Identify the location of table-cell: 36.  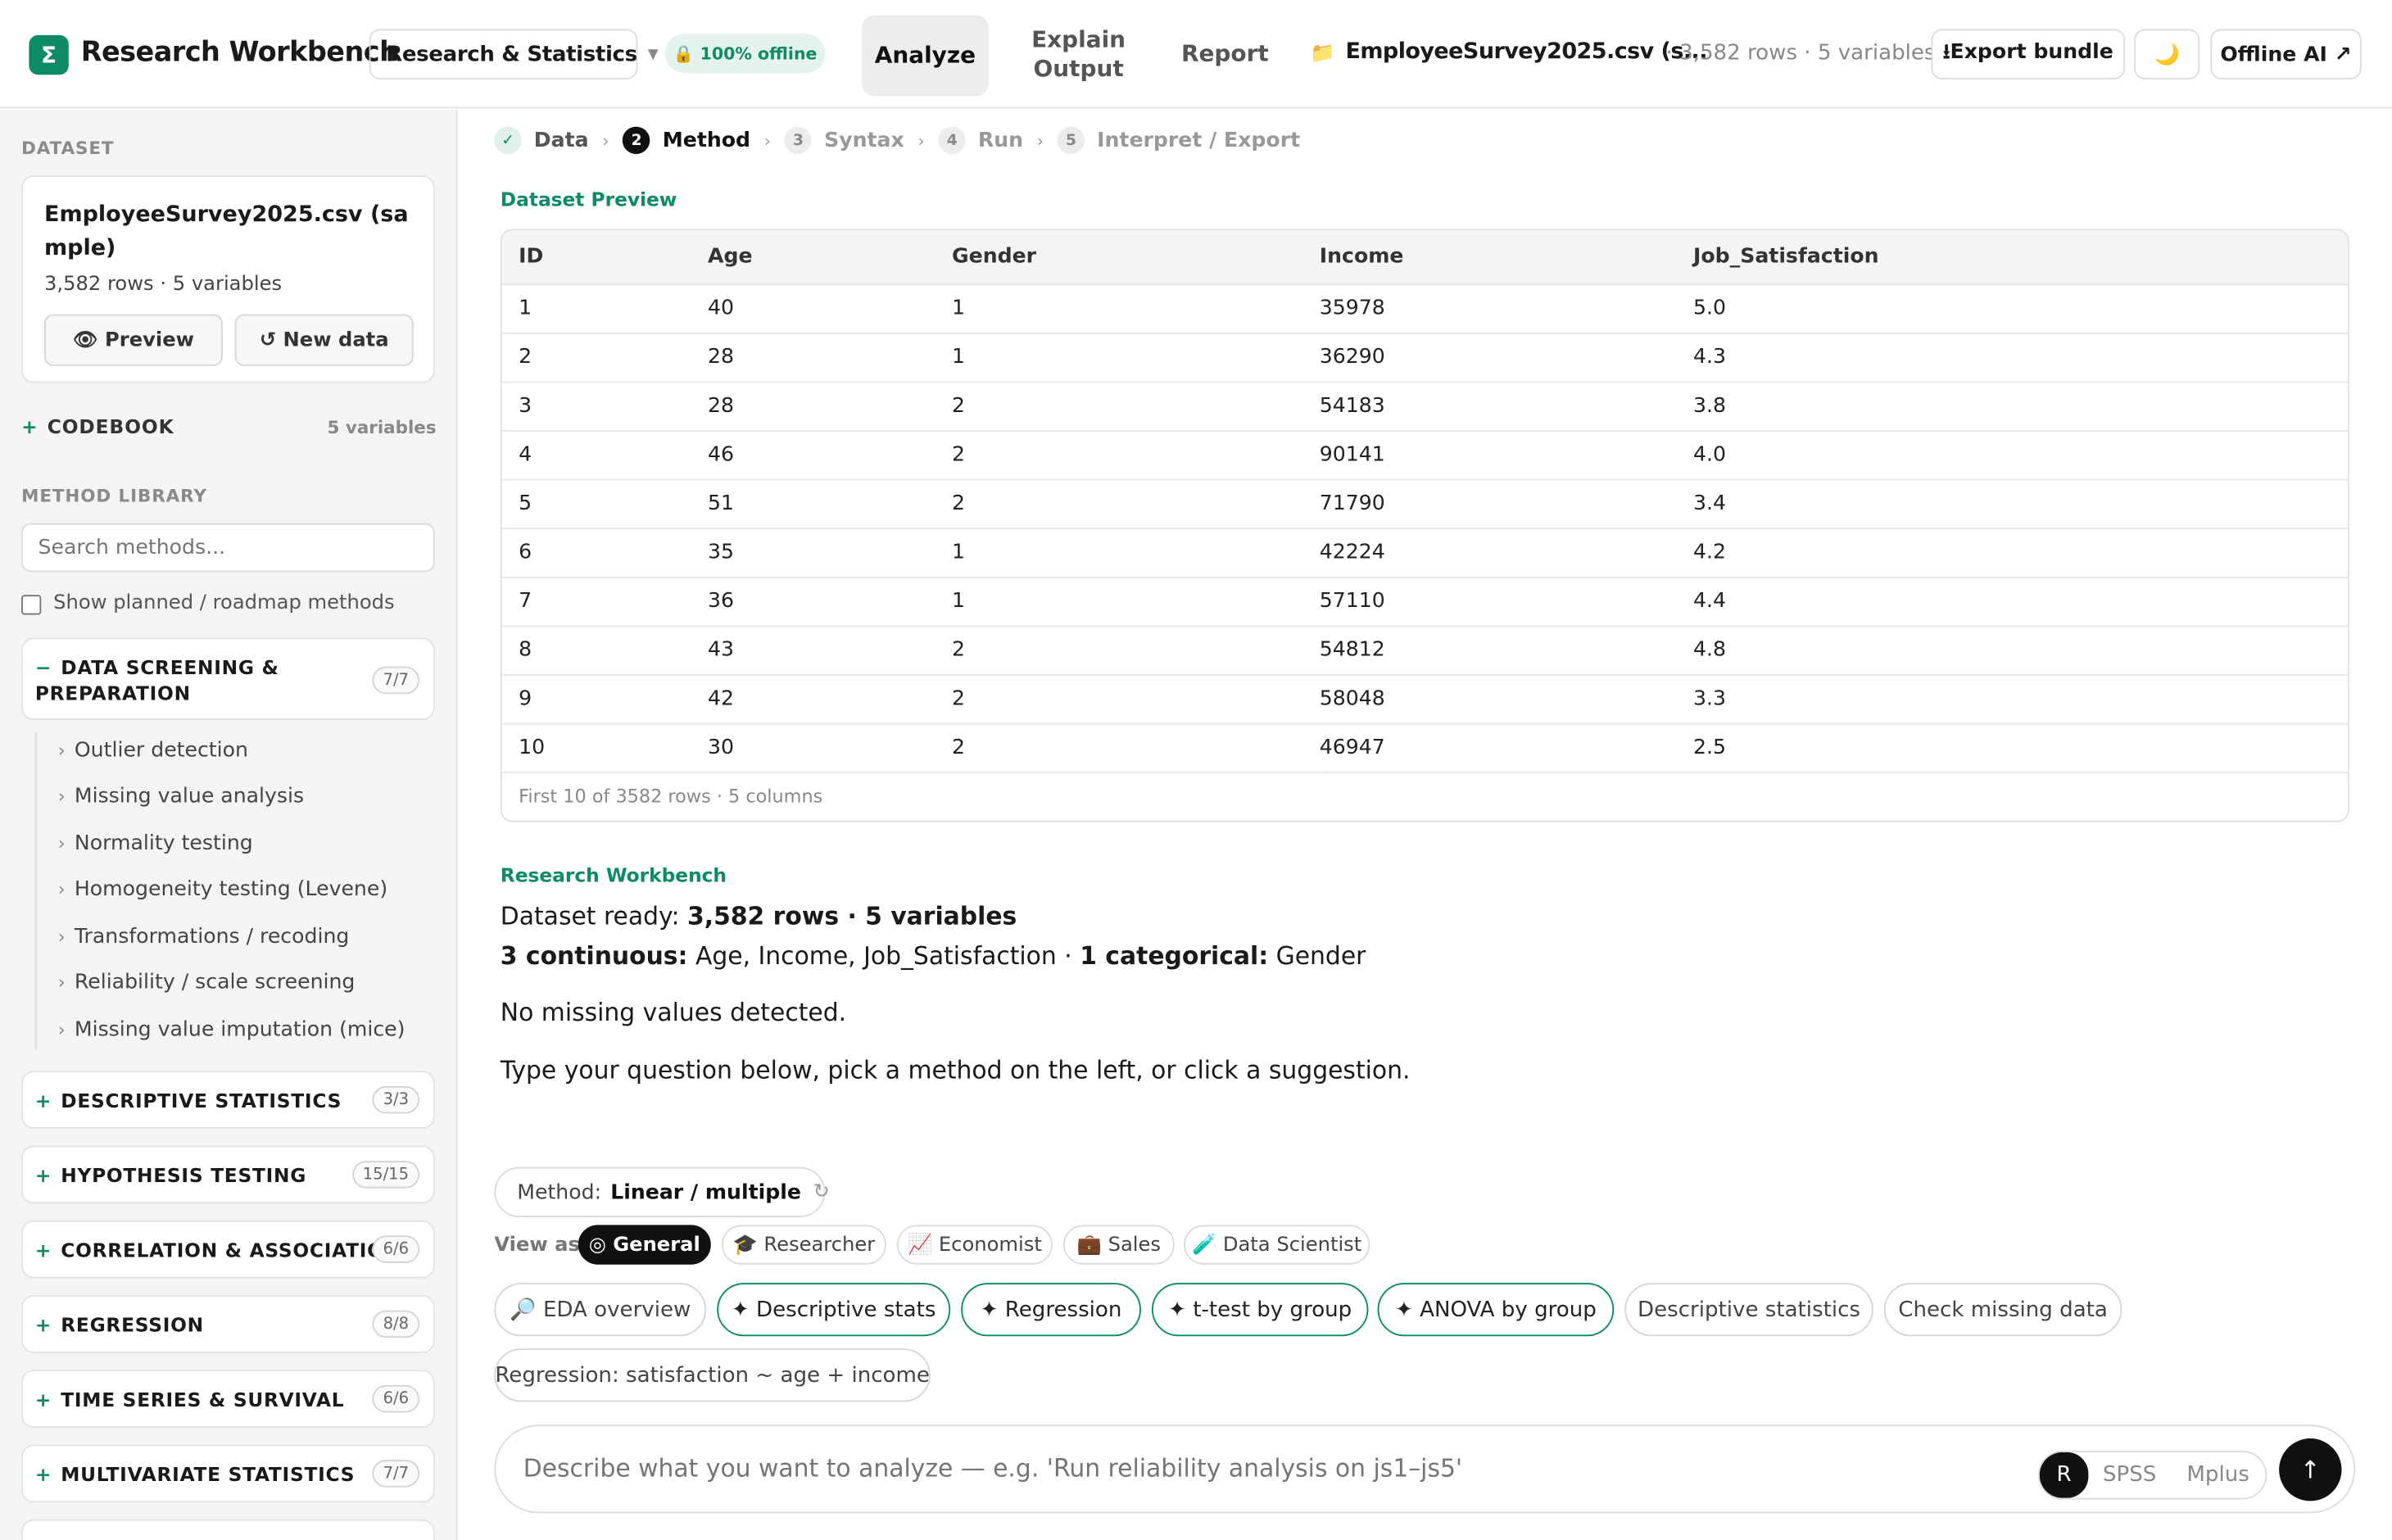
(830, 601).